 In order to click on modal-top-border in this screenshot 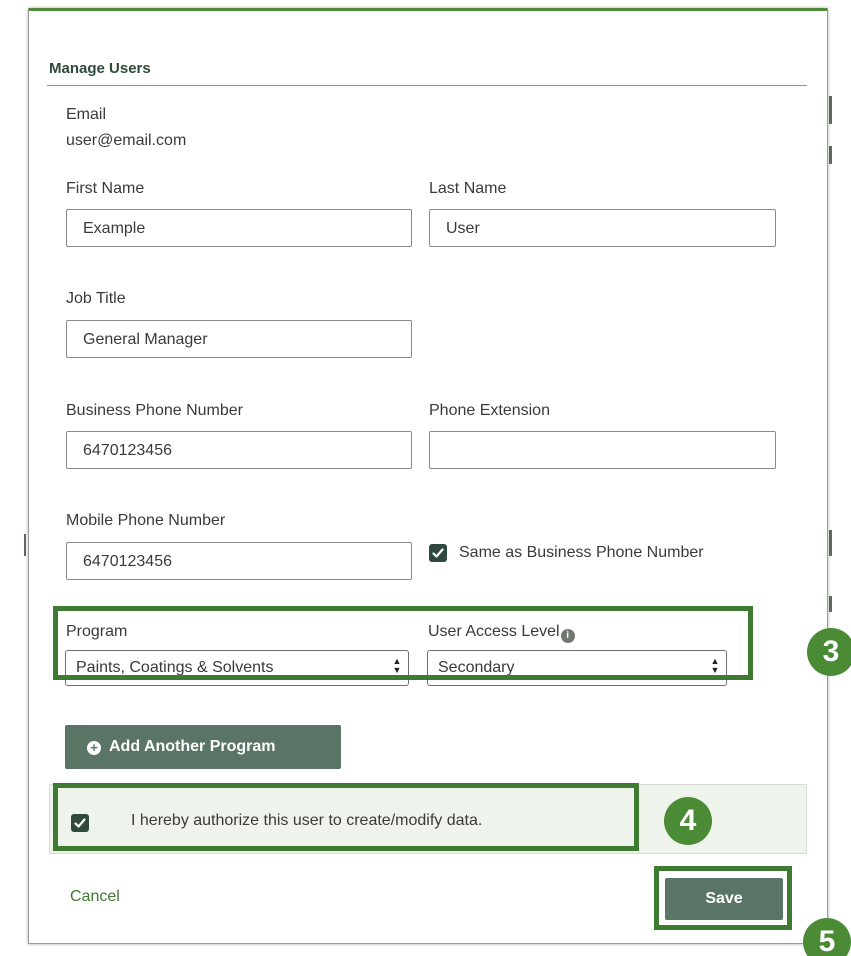, I will do `click(428, 9)`.